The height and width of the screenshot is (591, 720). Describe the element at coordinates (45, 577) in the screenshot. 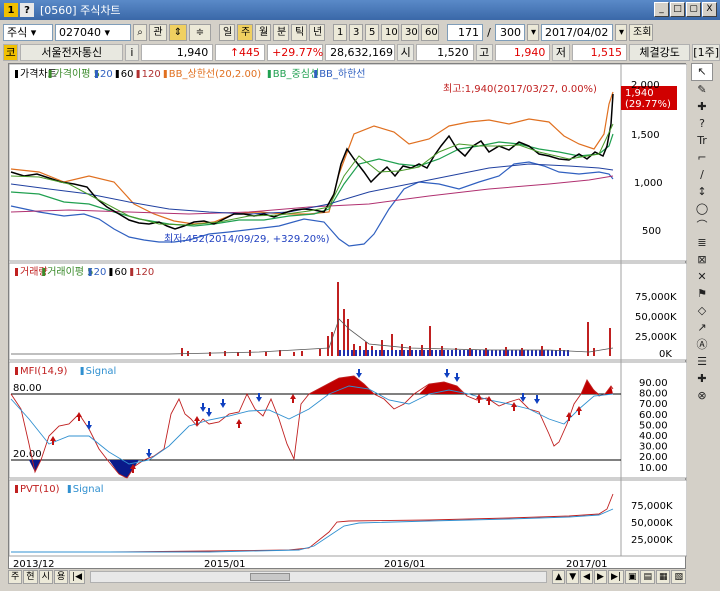

I see `bottom-btn-si: 시` at that location.